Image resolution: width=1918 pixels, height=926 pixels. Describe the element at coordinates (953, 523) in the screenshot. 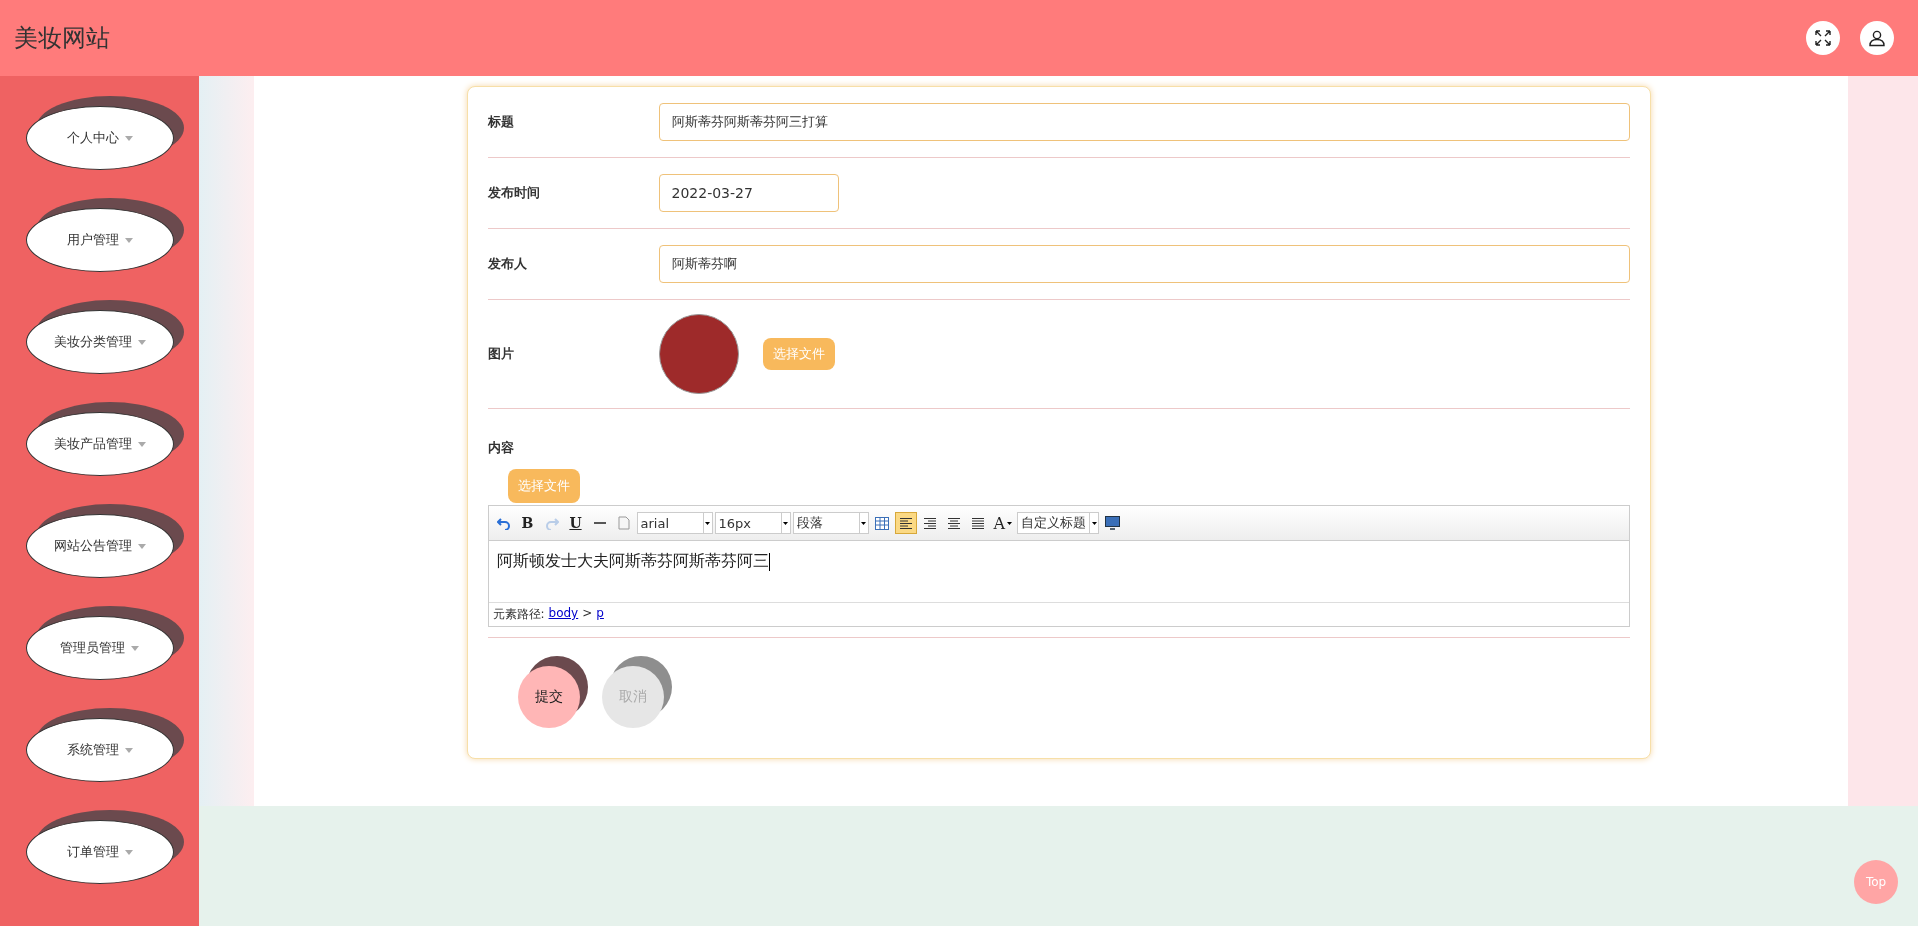

I see `align-center-icon` at that location.